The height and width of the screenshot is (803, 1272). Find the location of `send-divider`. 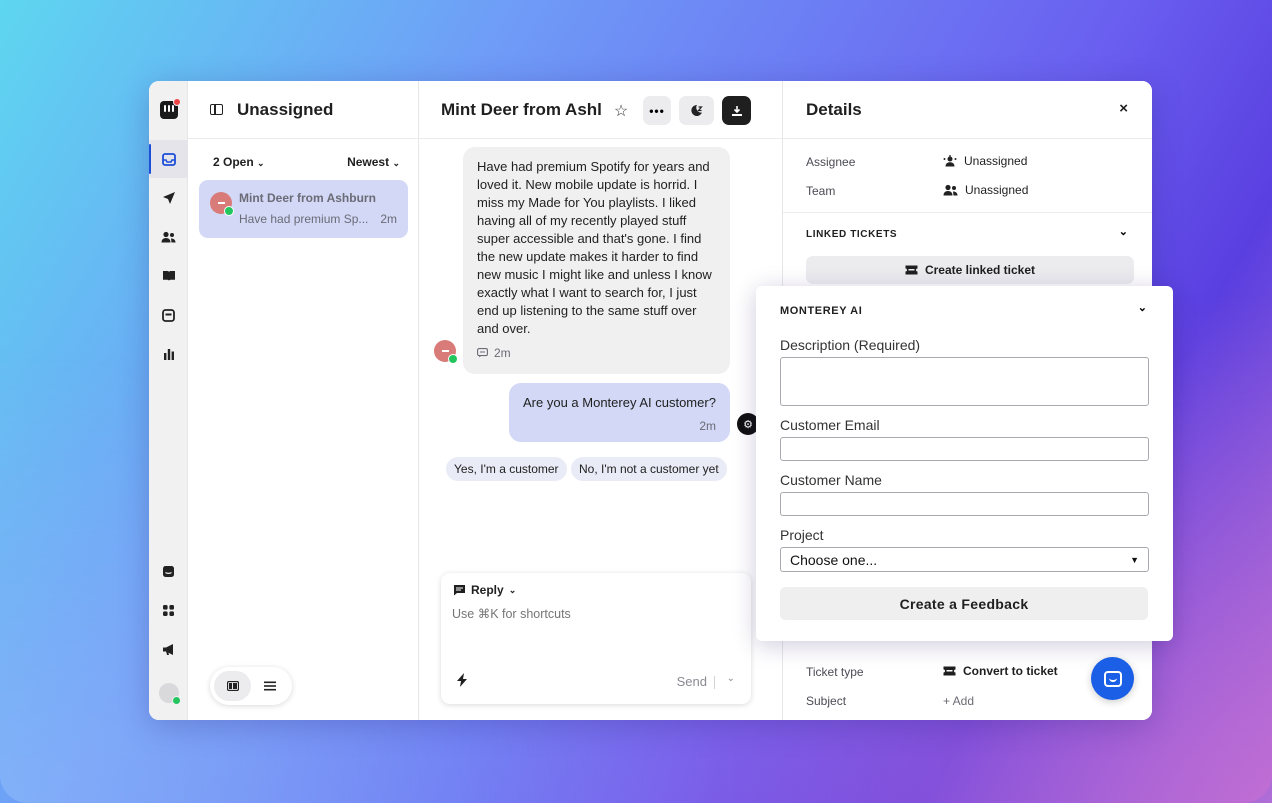

send-divider is located at coordinates (714, 682).